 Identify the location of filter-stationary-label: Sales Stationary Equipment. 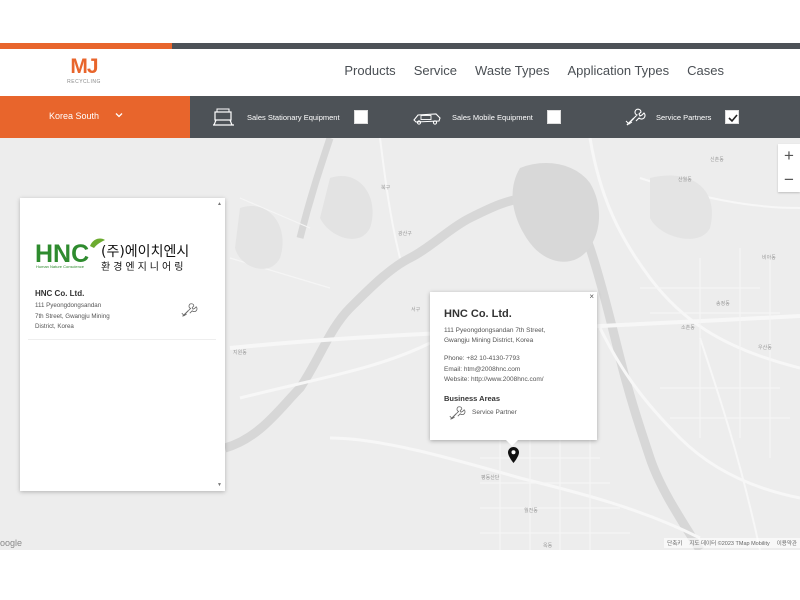
(293, 117).